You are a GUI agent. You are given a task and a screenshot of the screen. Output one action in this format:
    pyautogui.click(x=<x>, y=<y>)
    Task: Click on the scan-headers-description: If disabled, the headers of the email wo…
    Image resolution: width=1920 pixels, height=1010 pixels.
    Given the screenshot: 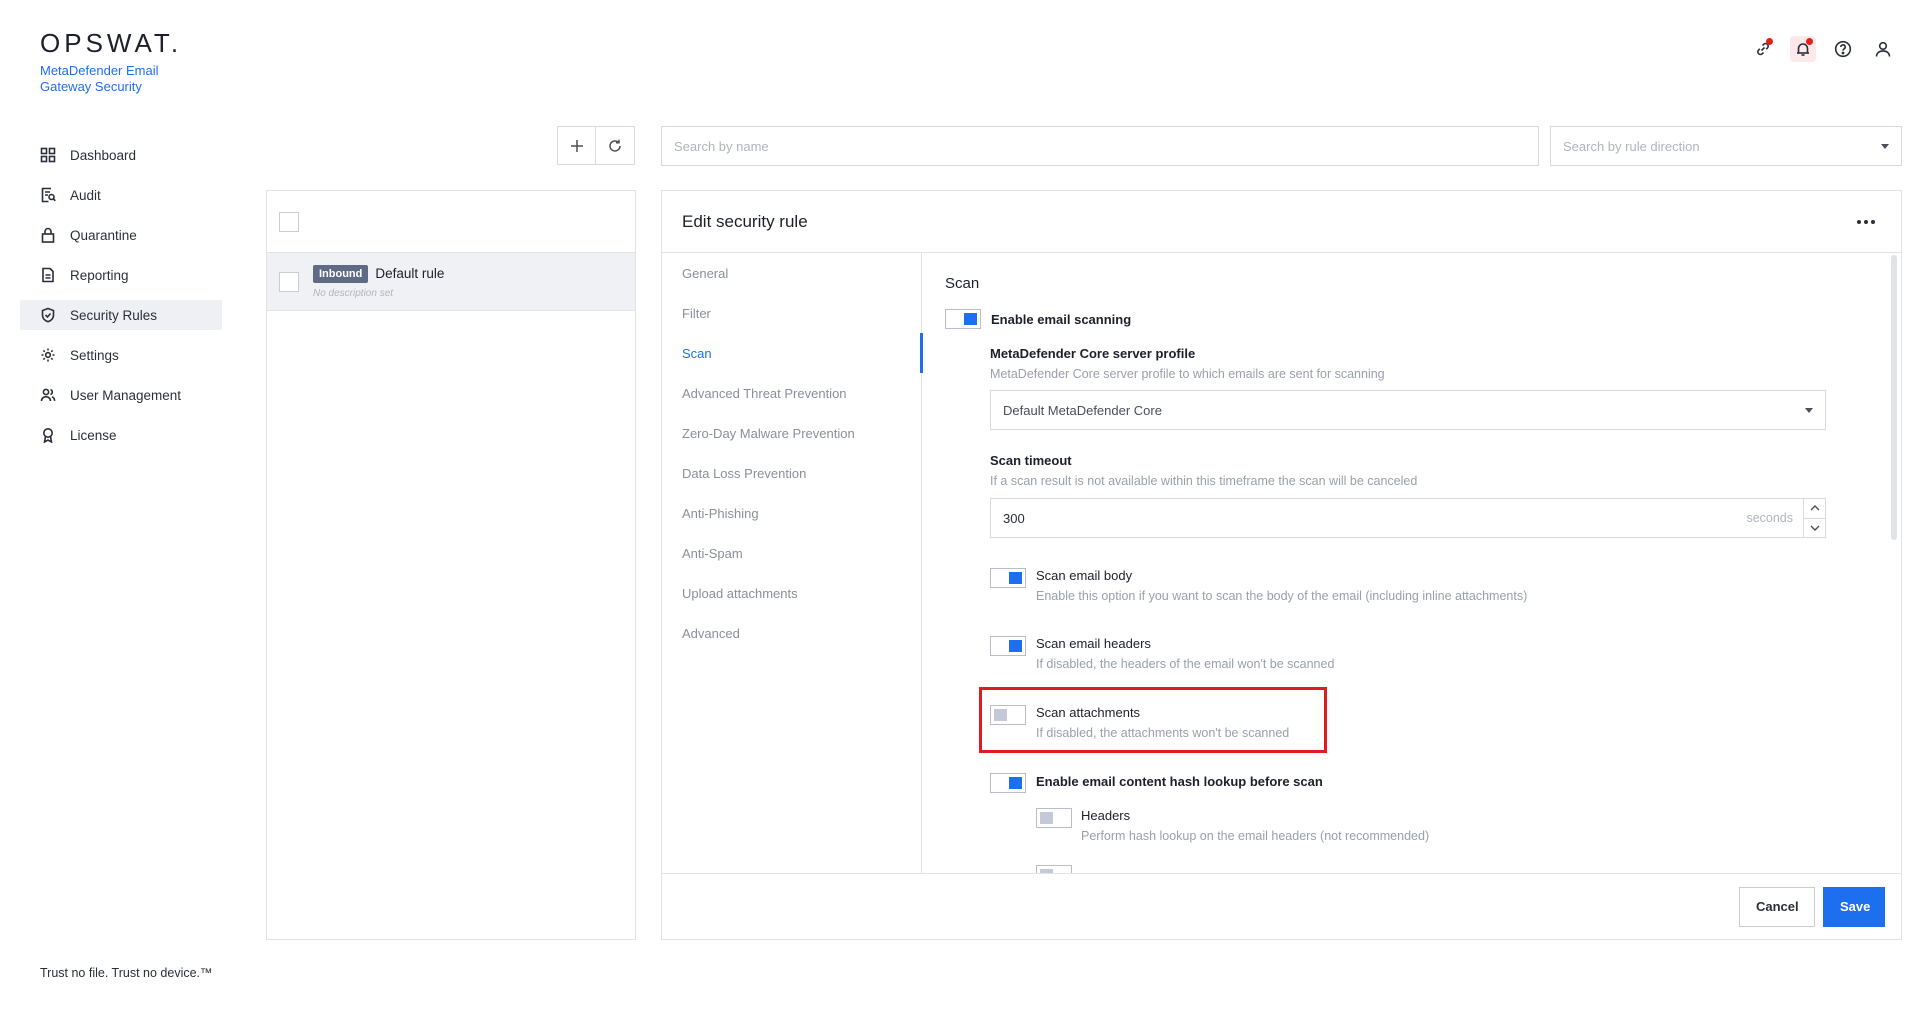 What is the action you would take?
    pyautogui.click(x=1185, y=664)
    